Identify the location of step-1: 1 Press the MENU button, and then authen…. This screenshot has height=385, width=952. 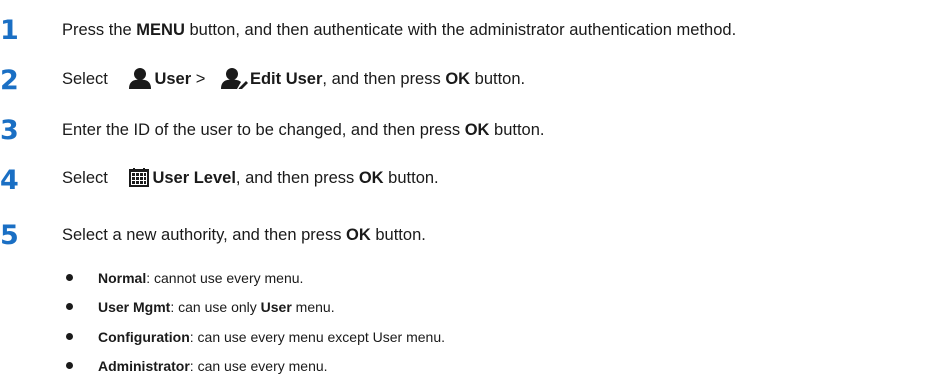
(368, 30).